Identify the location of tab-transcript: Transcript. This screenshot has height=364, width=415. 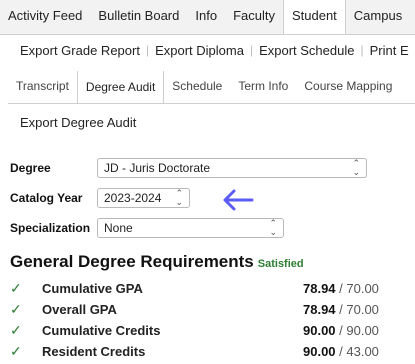
(42, 87).